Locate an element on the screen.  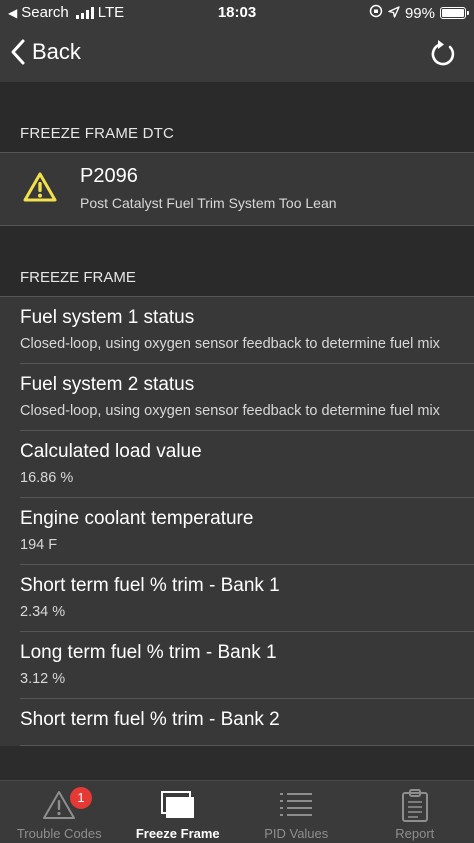
refresh-icon is located at coordinates (443, 53).